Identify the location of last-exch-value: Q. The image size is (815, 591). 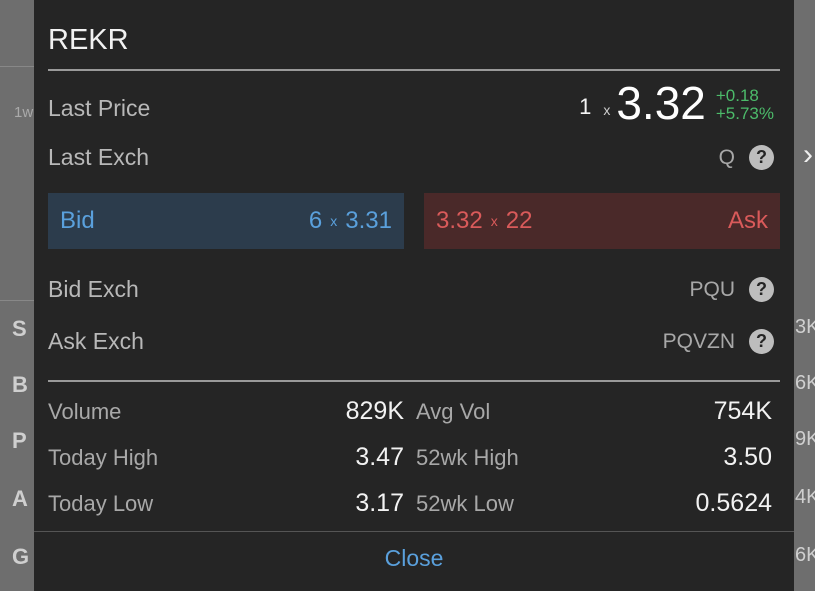
(726, 157).